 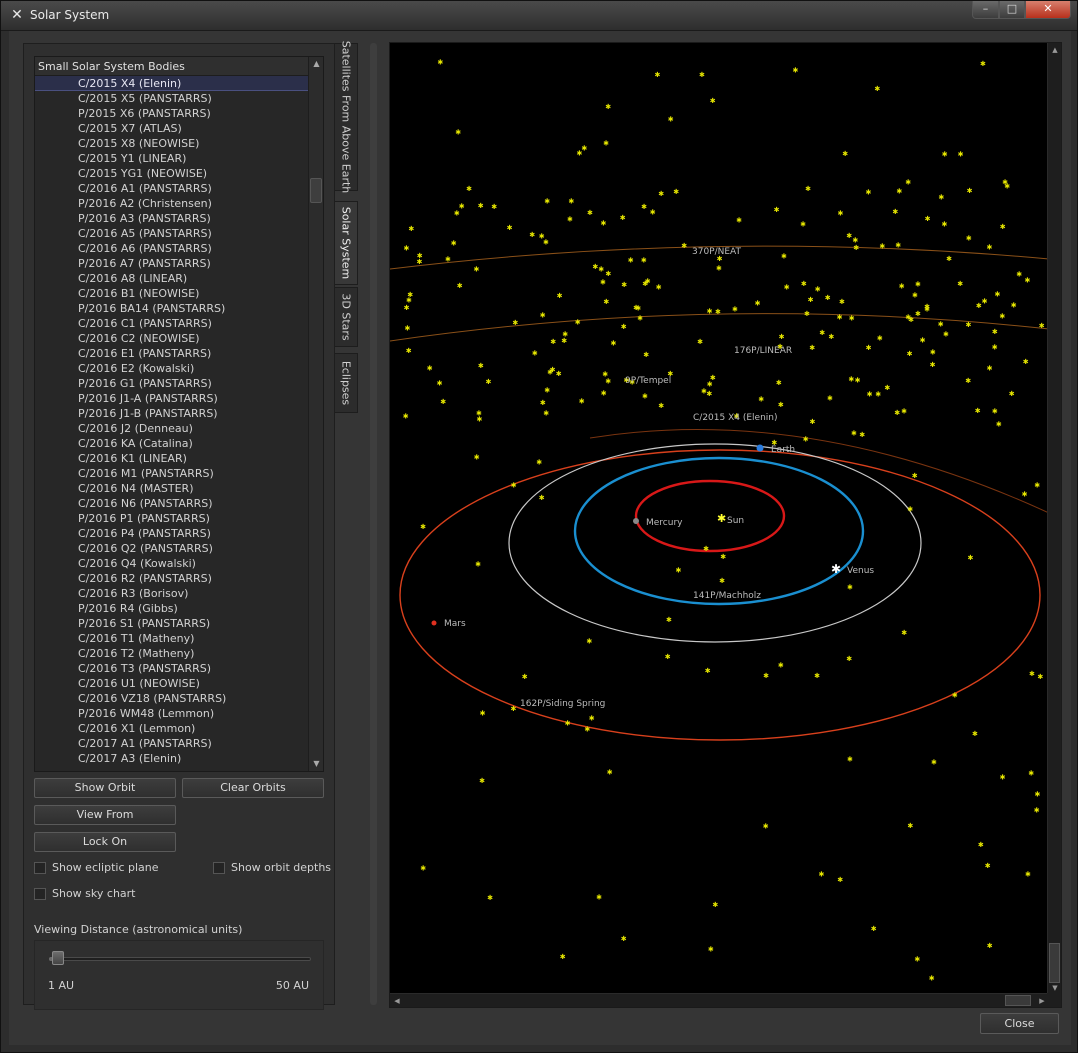 I want to click on earth-icon, so click(x=760, y=448).